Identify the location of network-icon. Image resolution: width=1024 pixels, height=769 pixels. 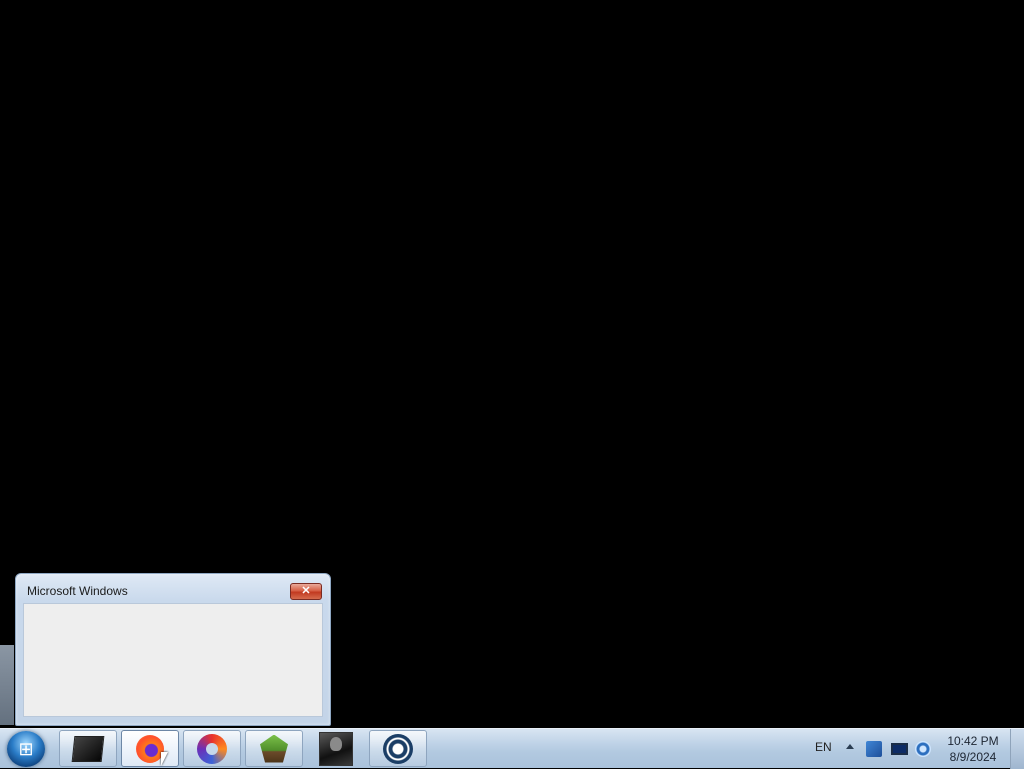
(923, 749).